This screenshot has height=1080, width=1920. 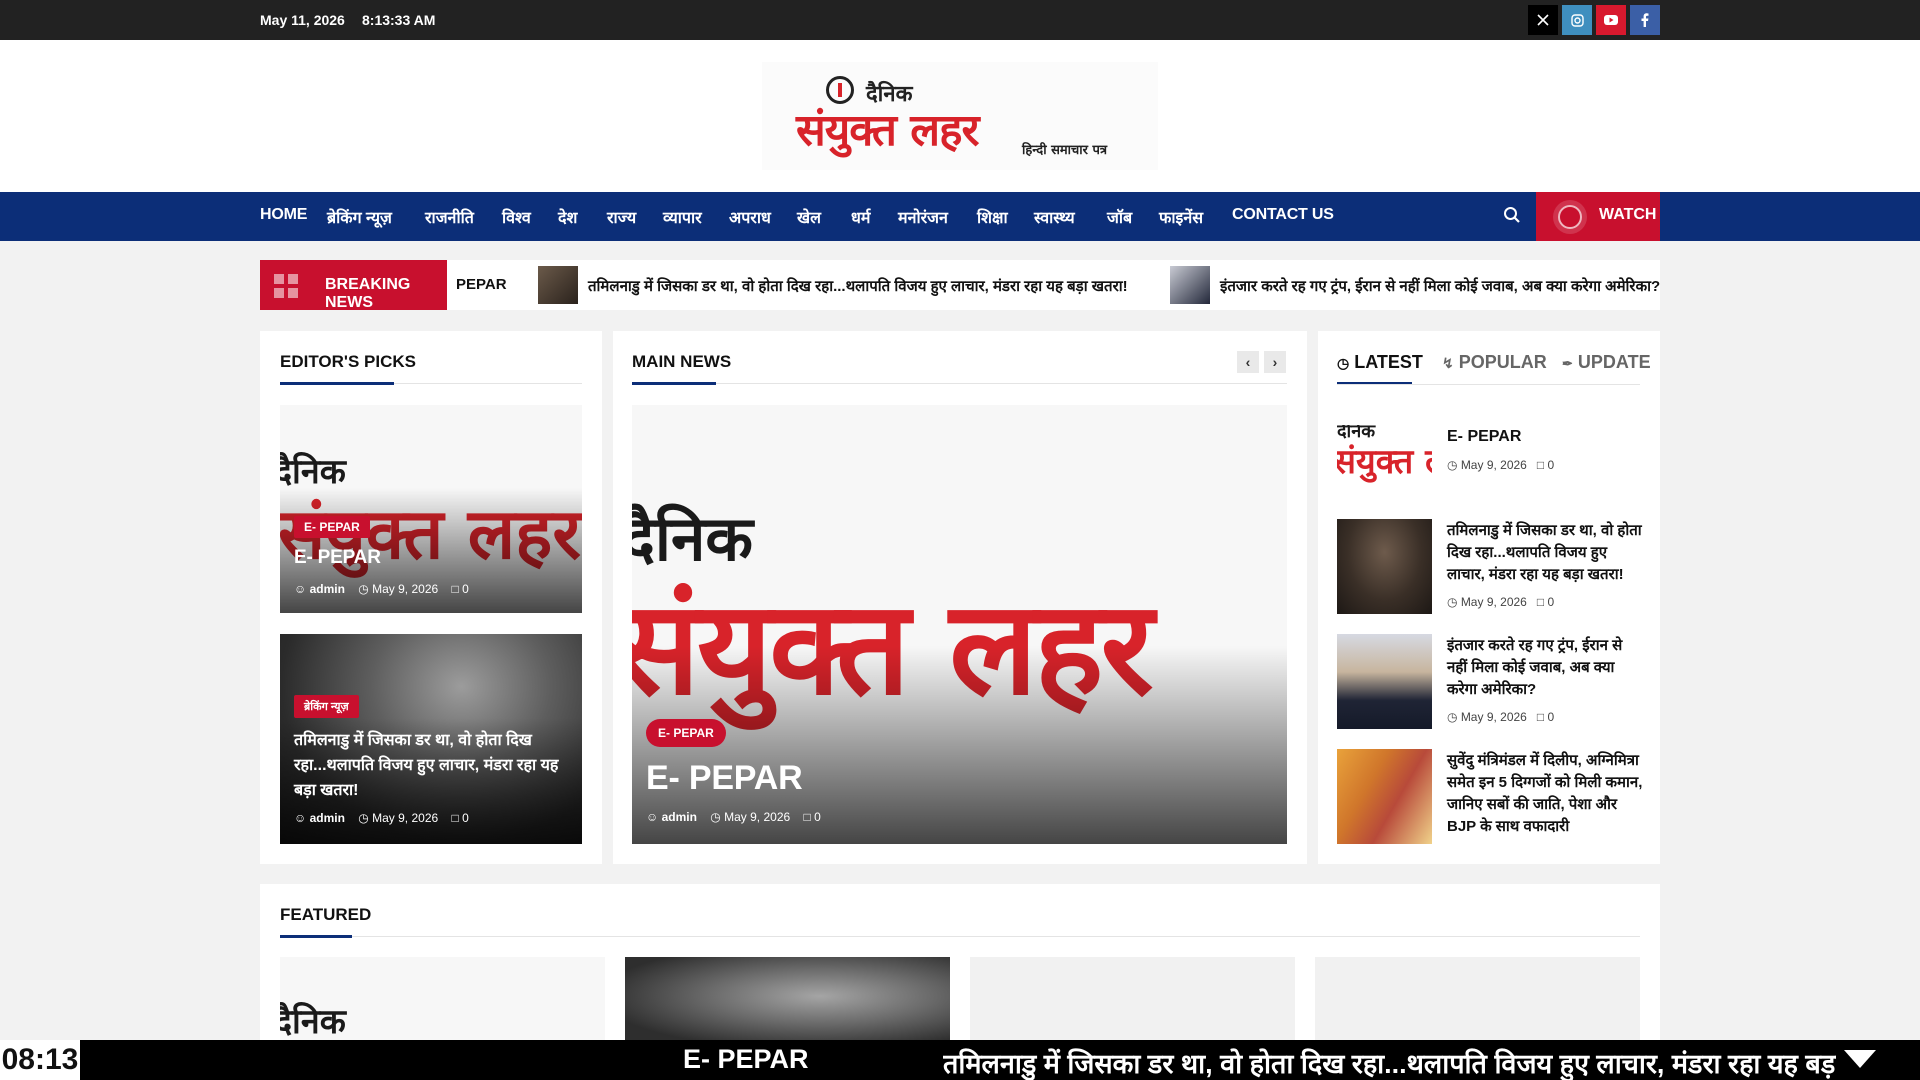 What do you see at coordinates (809, 217) in the screenshot?
I see `nav-item-sports: खेल` at bounding box center [809, 217].